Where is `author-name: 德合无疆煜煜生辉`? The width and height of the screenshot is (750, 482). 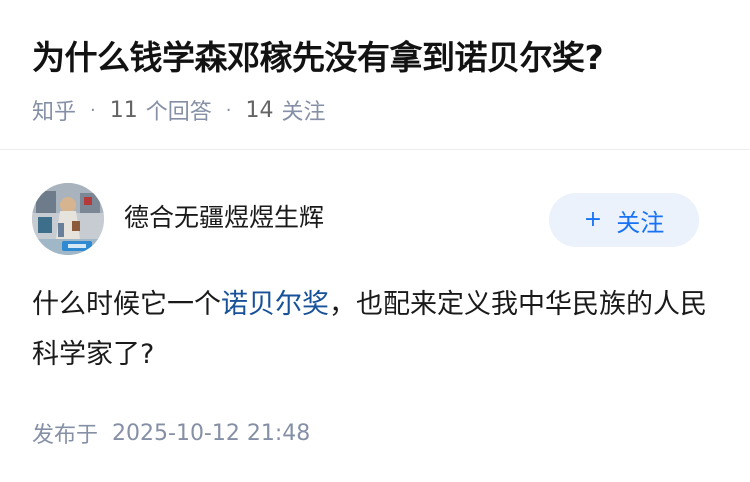 author-name: 德合无疆煜煜生辉 is located at coordinates (224, 218).